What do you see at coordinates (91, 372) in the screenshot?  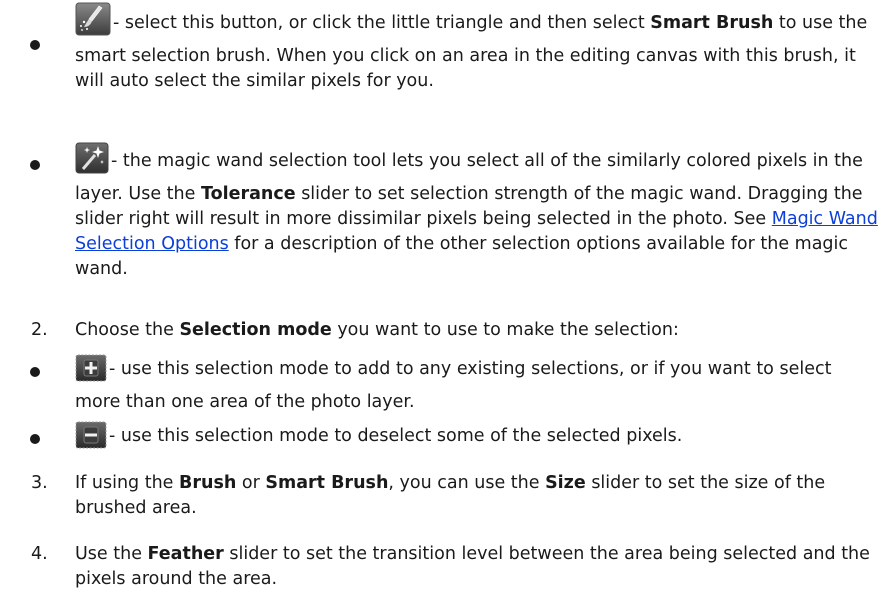 I see `add-selection-icon` at bounding box center [91, 372].